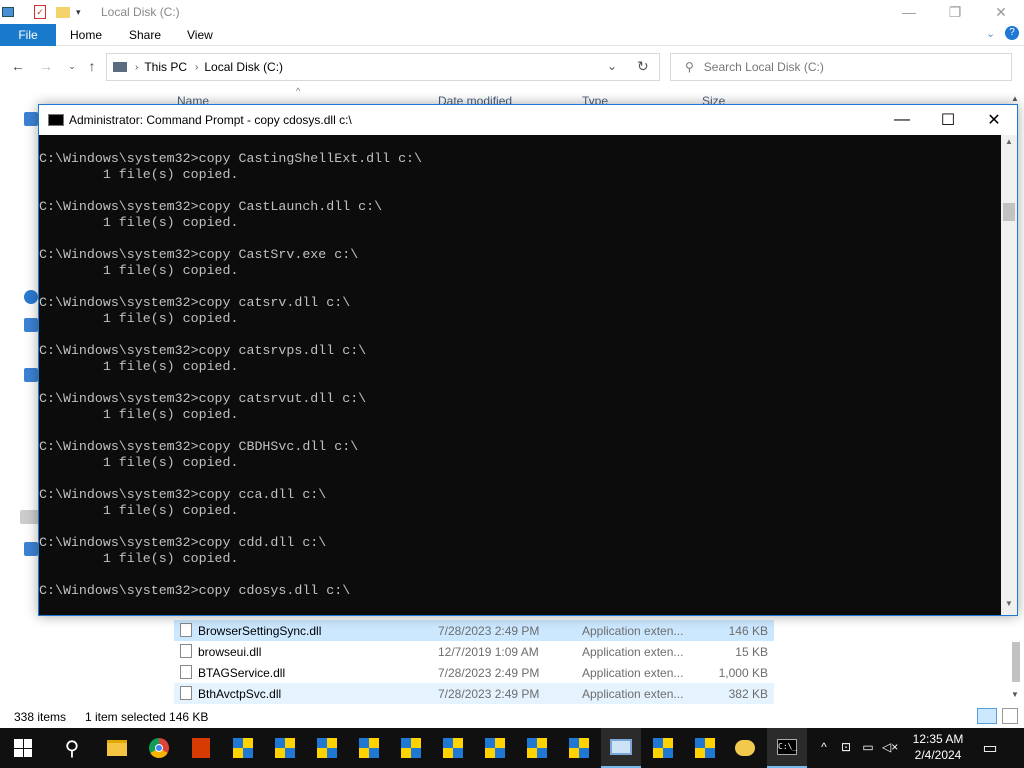 This screenshot has height=768, width=1024. What do you see at coordinates (787, 748) in the screenshot?
I see `taskbar-button: C:\_` at bounding box center [787, 748].